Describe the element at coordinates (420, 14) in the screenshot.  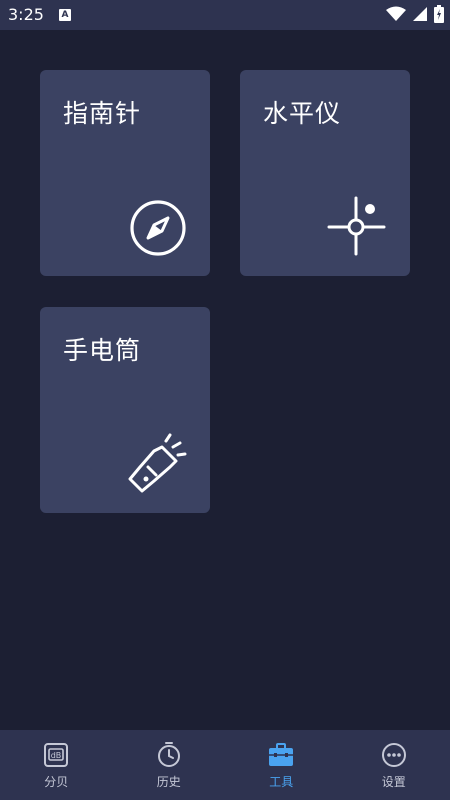
I see `signal-icon` at that location.